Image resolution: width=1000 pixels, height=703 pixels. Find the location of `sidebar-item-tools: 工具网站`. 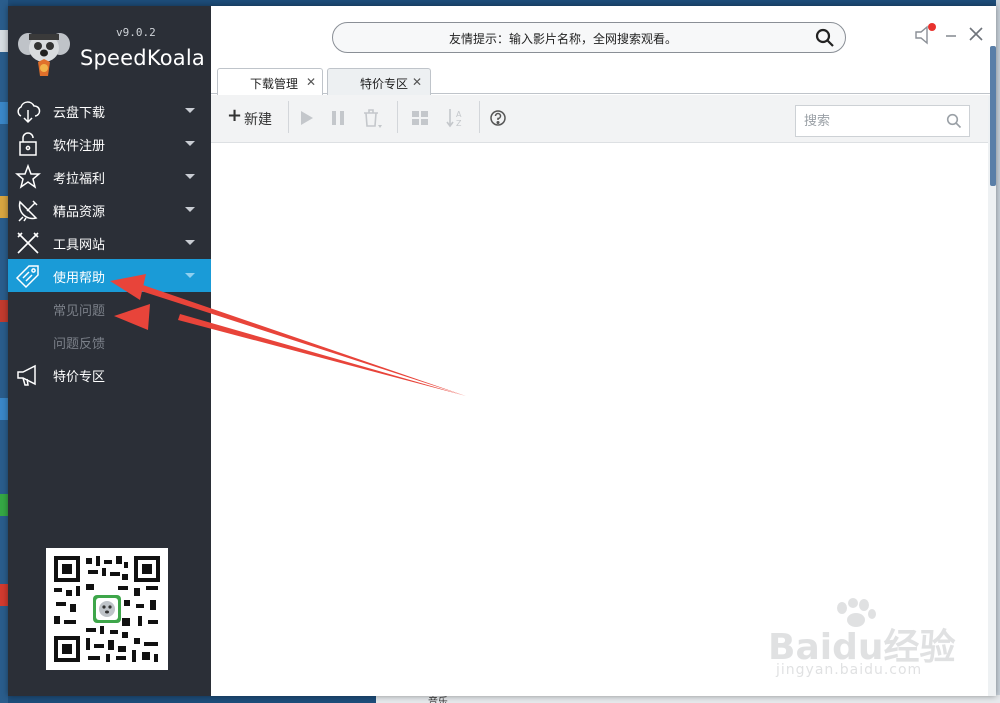

sidebar-item-tools: 工具网站 is located at coordinates (109, 242).